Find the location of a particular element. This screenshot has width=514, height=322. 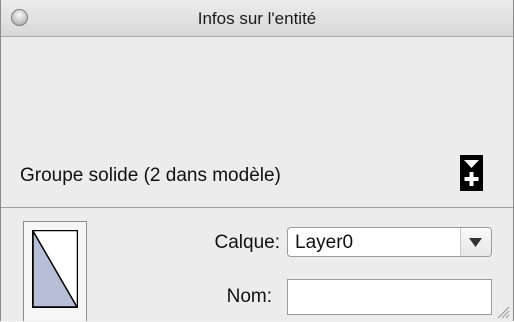

window-title: Infos sur l'entité is located at coordinates (257, 18).